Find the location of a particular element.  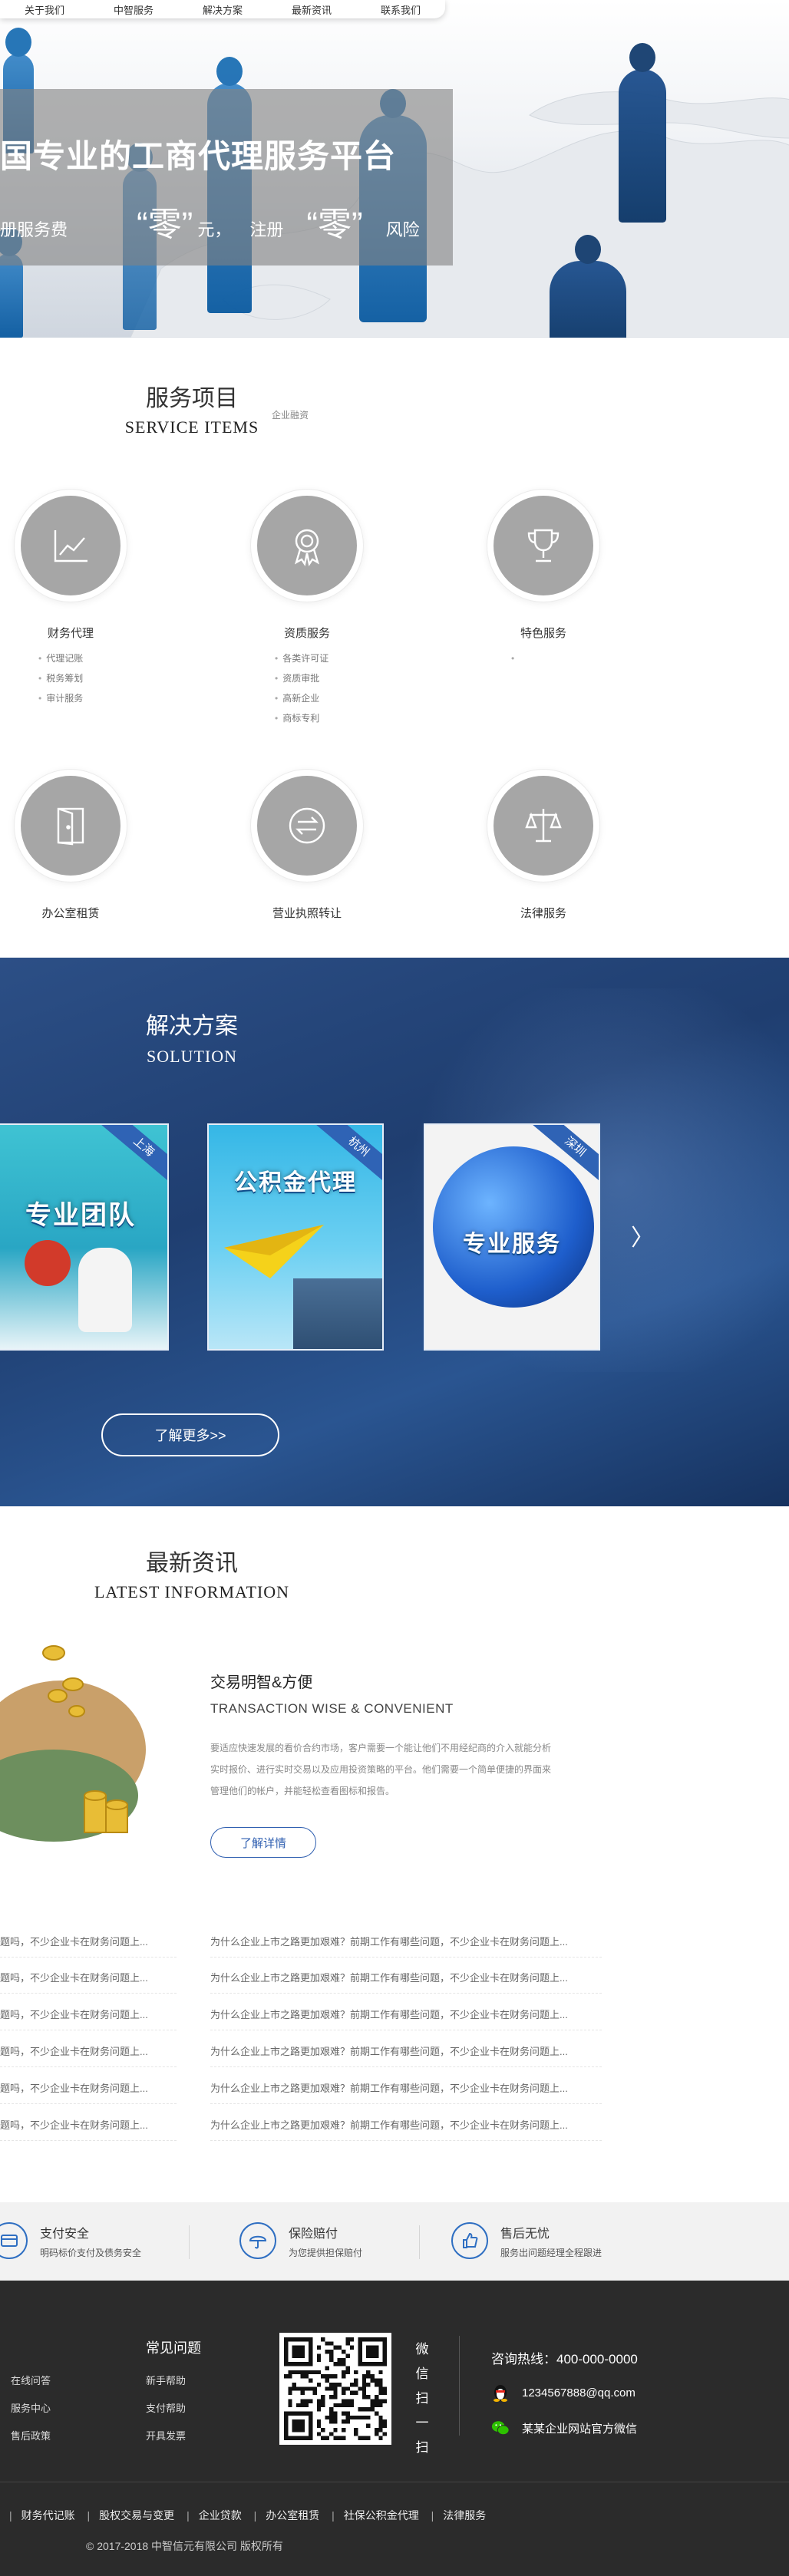

service-subitem: 资质审批 is located at coordinates (330, 678).